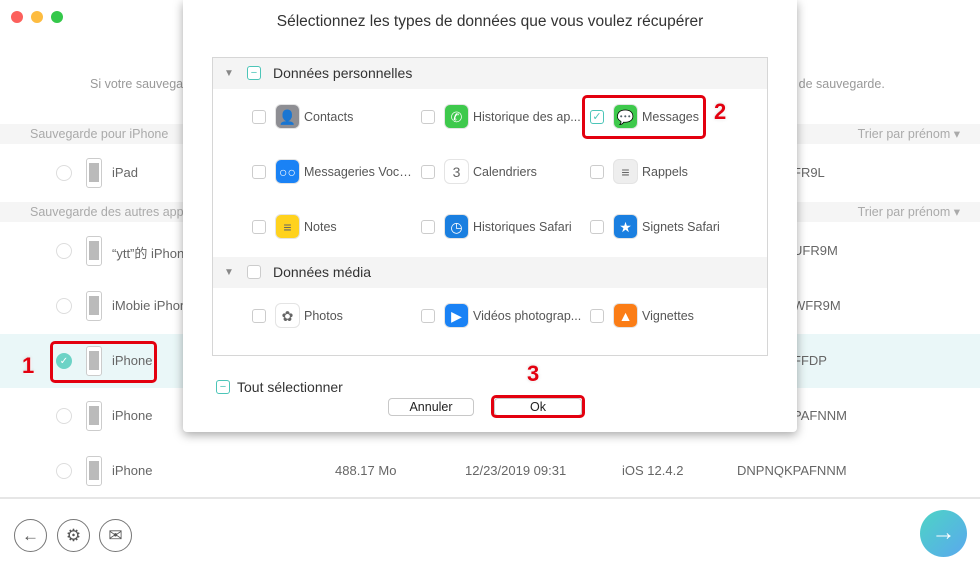 Image resolution: width=980 pixels, height=569 pixels. Describe the element at coordinates (668, 316) in the screenshot. I see `data-type-label: Vignettes` at that location.